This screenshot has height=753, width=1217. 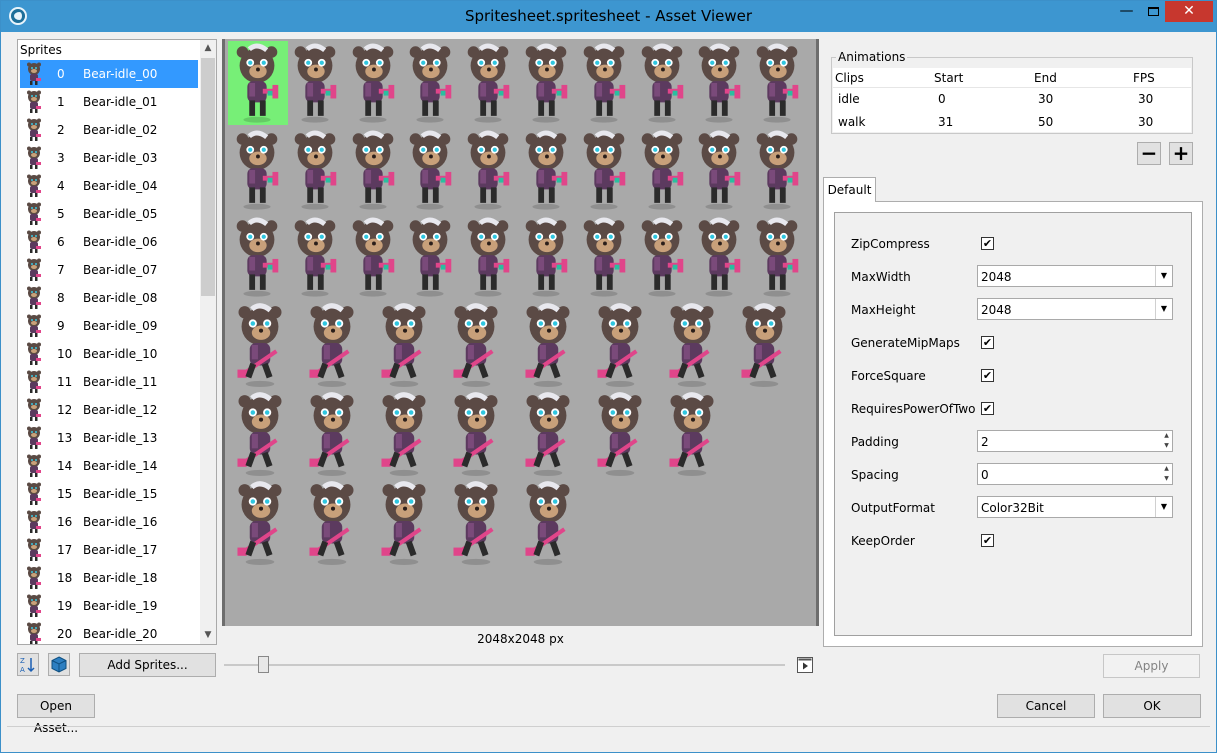 What do you see at coordinates (1153, 11) in the screenshot?
I see `maximize-button` at bounding box center [1153, 11].